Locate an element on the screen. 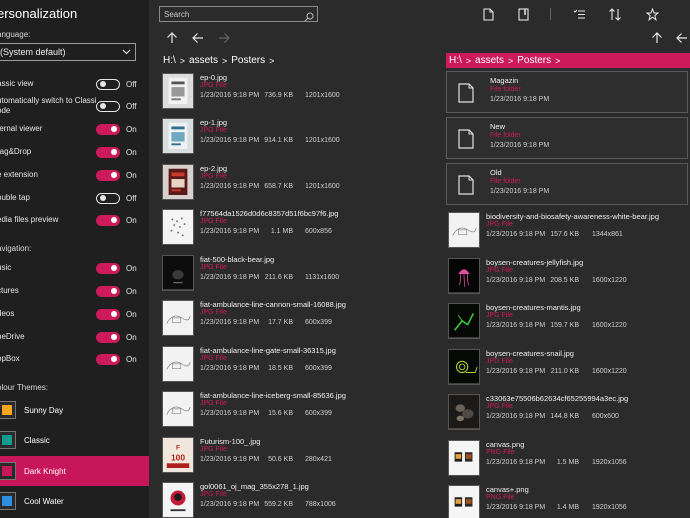 The width and height of the screenshot is (690, 518). new-file-icon is located at coordinates (488, 14).